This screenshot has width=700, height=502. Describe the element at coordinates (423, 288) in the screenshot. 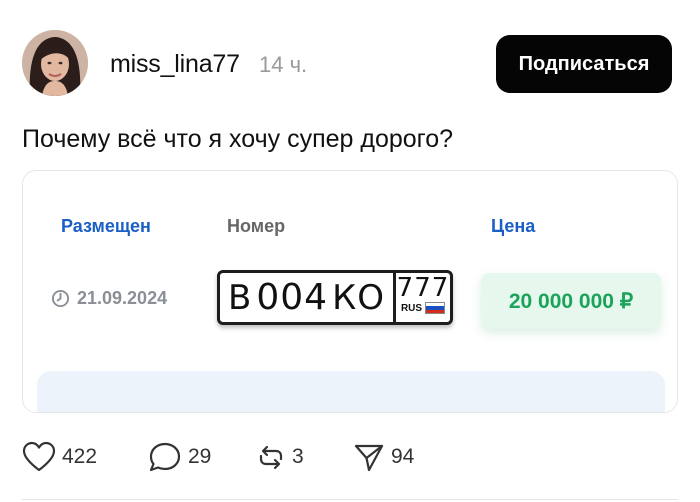

I see `plate-region-number: 777` at that location.